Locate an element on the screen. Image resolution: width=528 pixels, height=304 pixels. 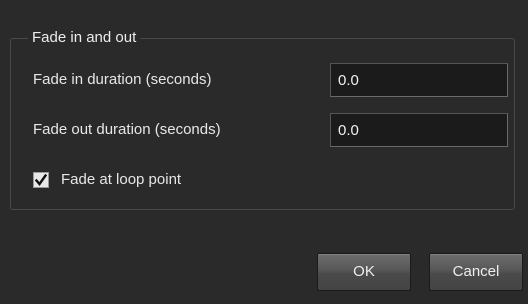
fade-at-loop-label: Fade at loop point is located at coordinates (121, 179).